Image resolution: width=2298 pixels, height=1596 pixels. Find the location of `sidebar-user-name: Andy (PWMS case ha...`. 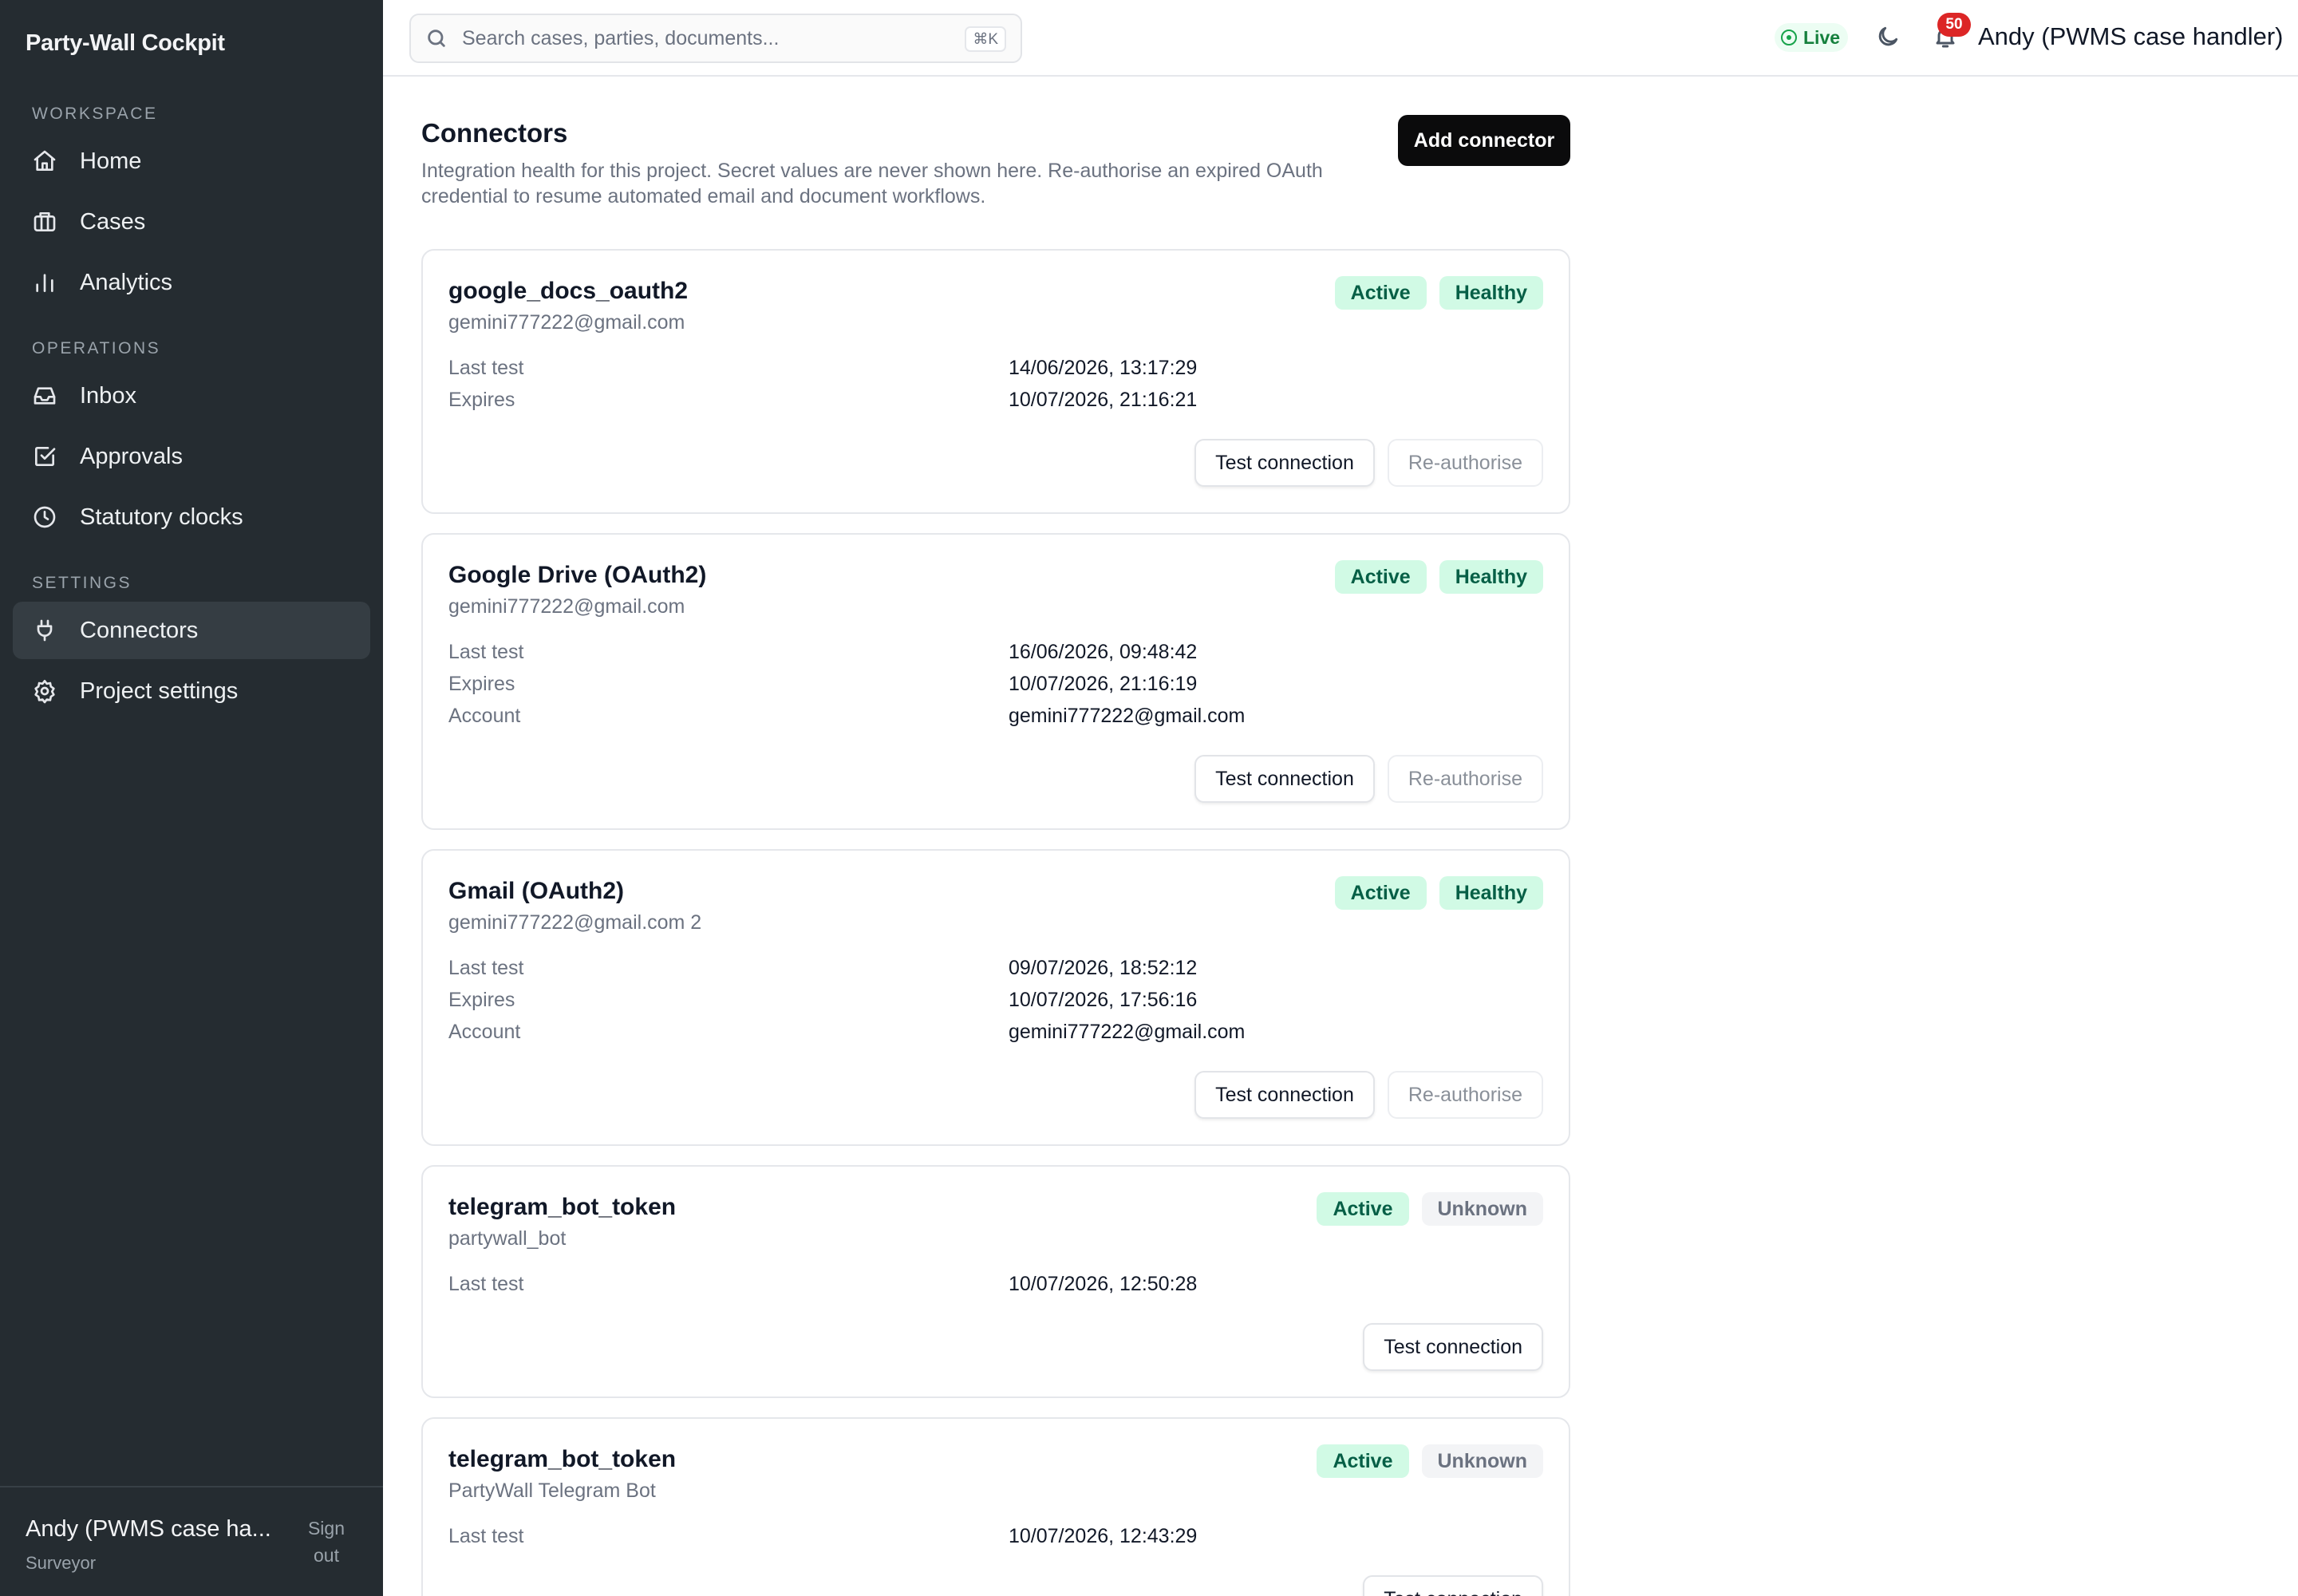

sidebar-user-name: Andy (PWMS case ha... is located at coordinates (149, 1529).